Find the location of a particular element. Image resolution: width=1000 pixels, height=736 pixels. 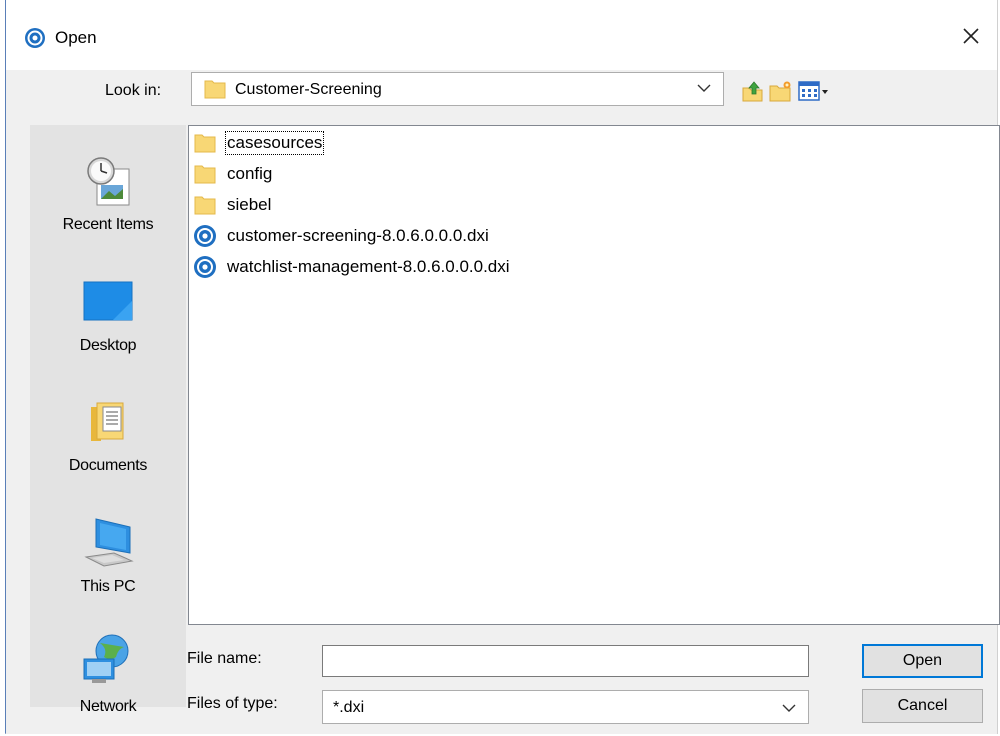

file-name: config is located at coordinates (250, 173).